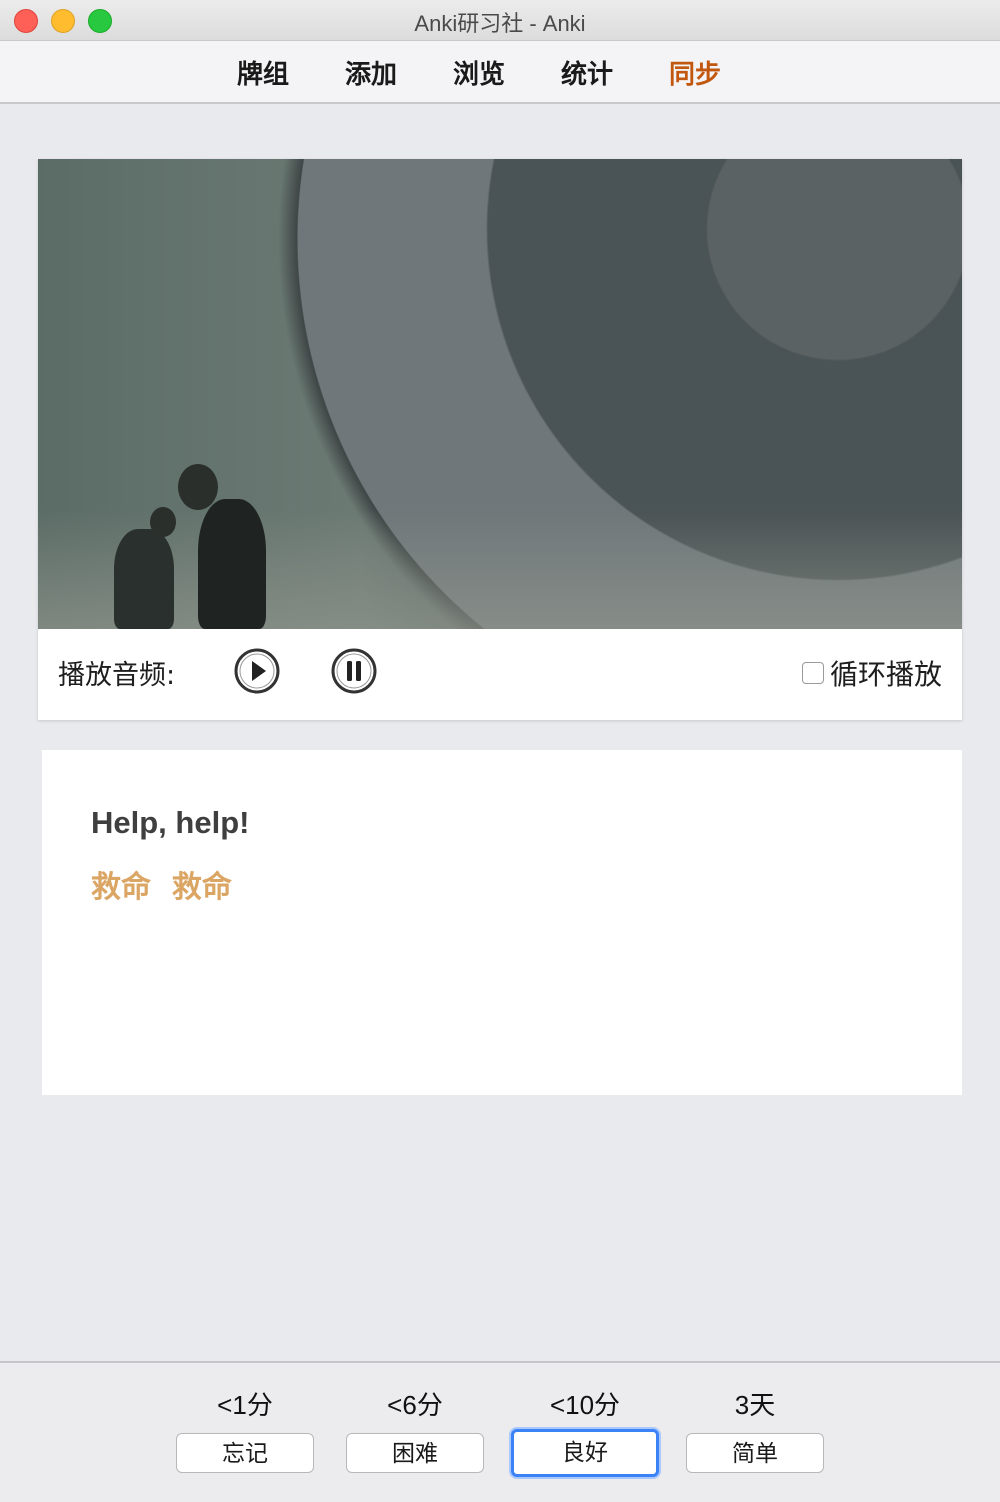  Describe the element at coordinates (371, 72) in the screenshot. I see `toolbar-add: 添加` at that location.